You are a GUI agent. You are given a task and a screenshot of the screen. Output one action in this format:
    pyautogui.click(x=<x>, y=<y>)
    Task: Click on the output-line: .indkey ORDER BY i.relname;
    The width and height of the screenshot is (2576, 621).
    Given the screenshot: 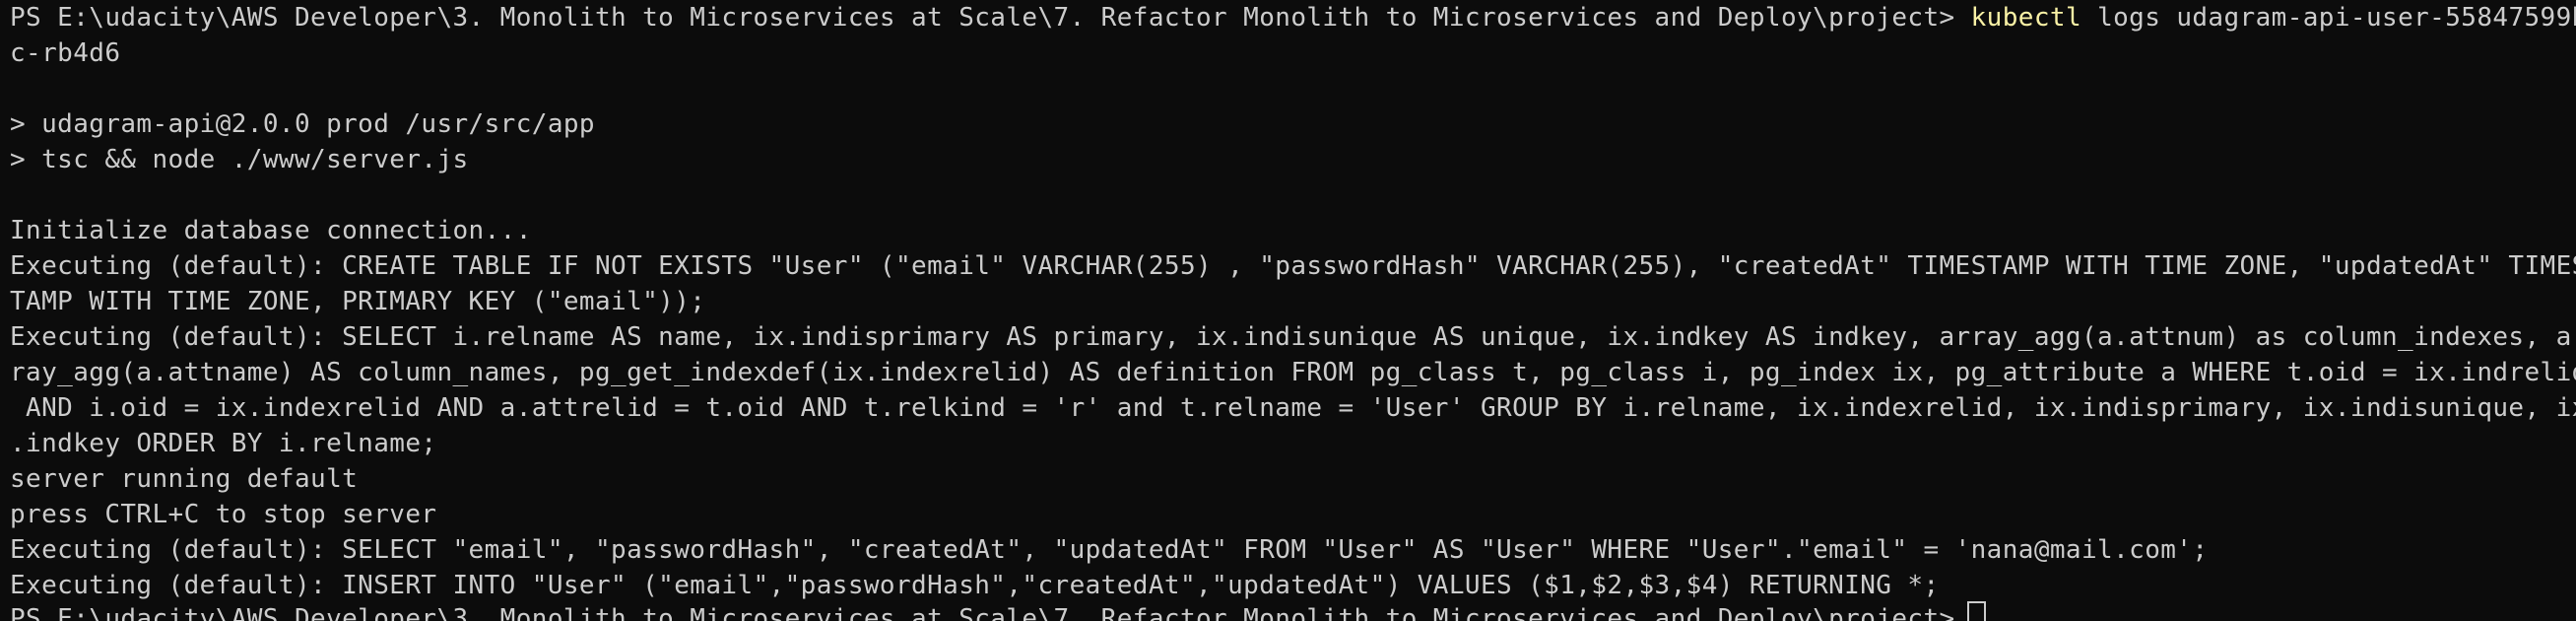 What is the action you would take?
    pyautogui.click(x=224, y=443)
    